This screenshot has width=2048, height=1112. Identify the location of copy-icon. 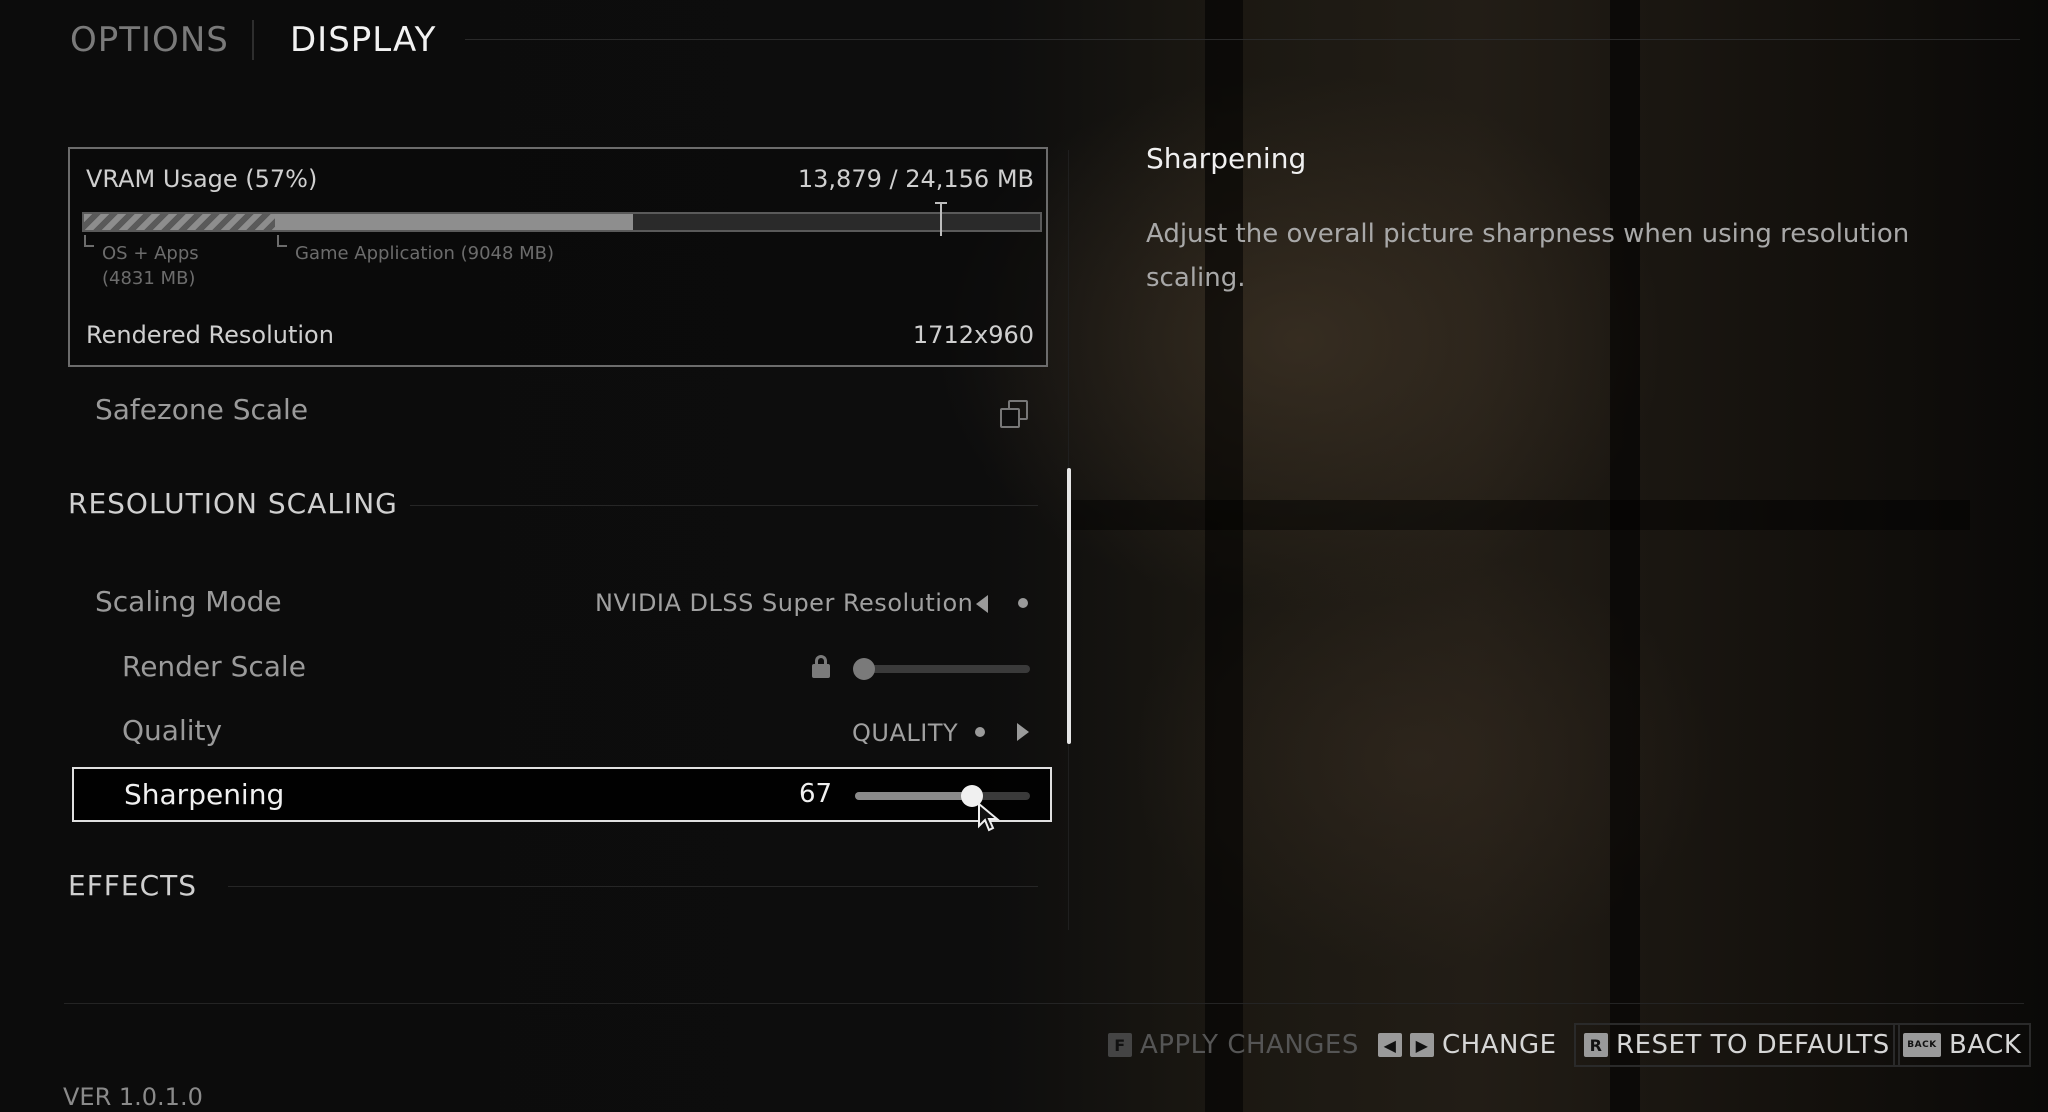
(1014, 414).